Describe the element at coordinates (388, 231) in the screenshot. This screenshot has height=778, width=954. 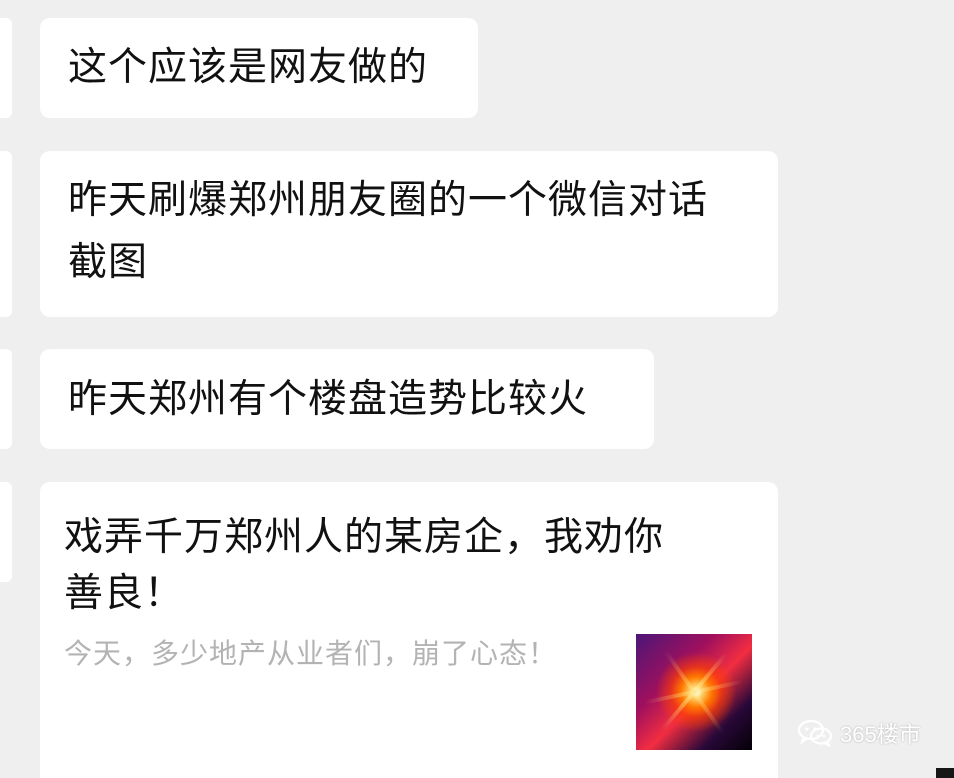
I see `message-text: 昨天刷爆郑州朋友圈的一个微信对话 截图` at that location.